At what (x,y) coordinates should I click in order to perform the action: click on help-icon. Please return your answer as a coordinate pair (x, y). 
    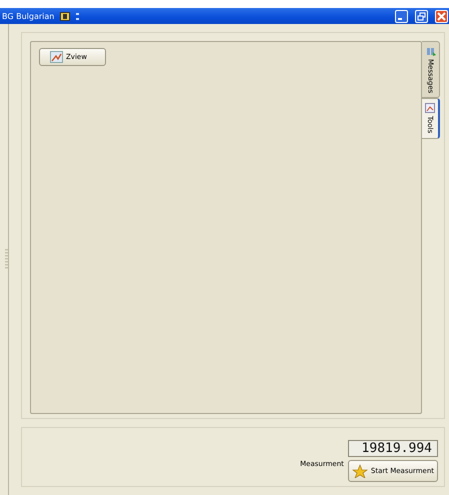
    Looking at the image, I should click on (65, 16).